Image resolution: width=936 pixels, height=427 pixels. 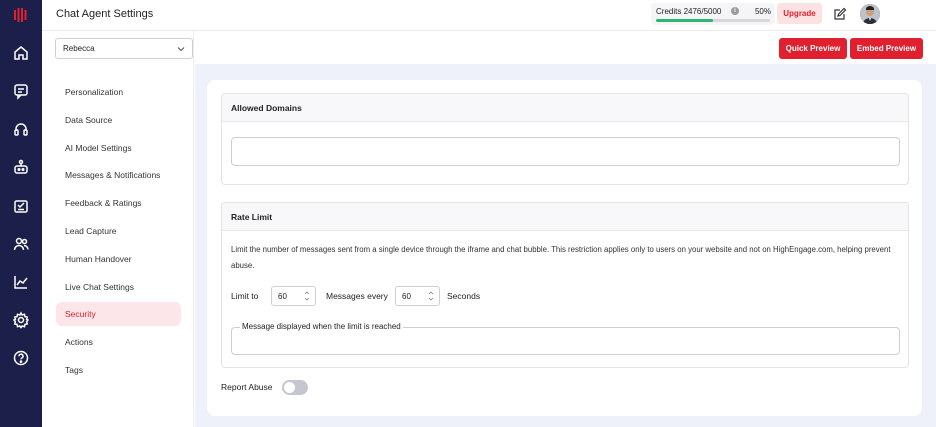 What do you see at coordinates (21, 91) in the screenshot?
I see `chat-icon` at bounding box center [21, 91].